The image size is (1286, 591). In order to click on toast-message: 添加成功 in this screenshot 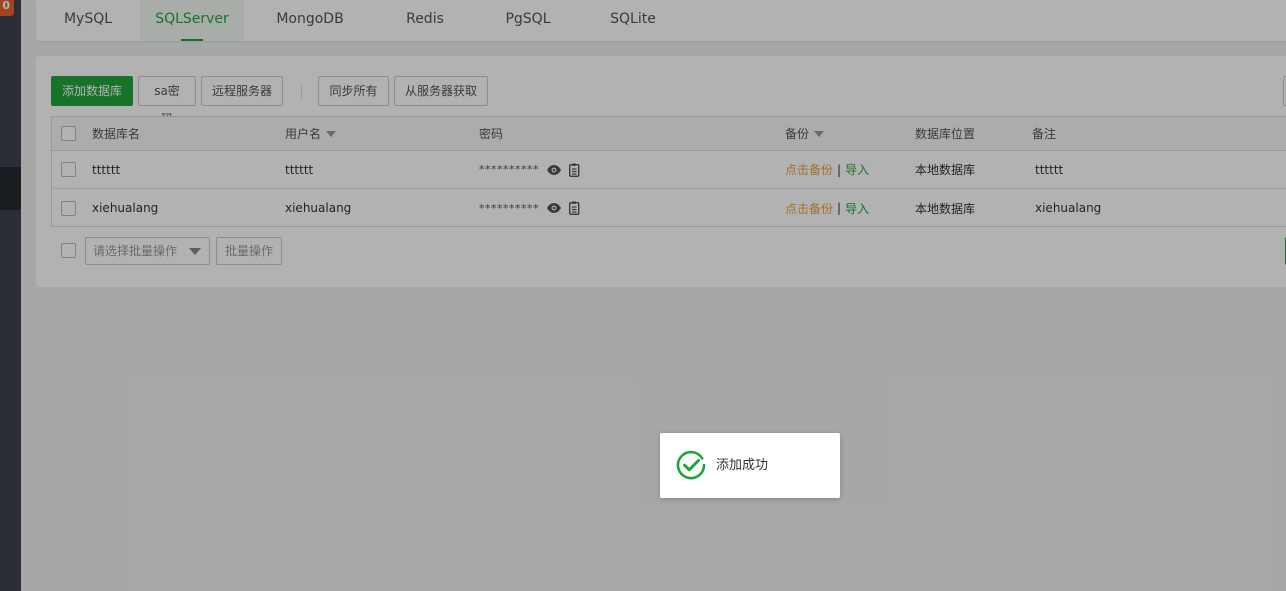, I will do `click(742, 465)`.